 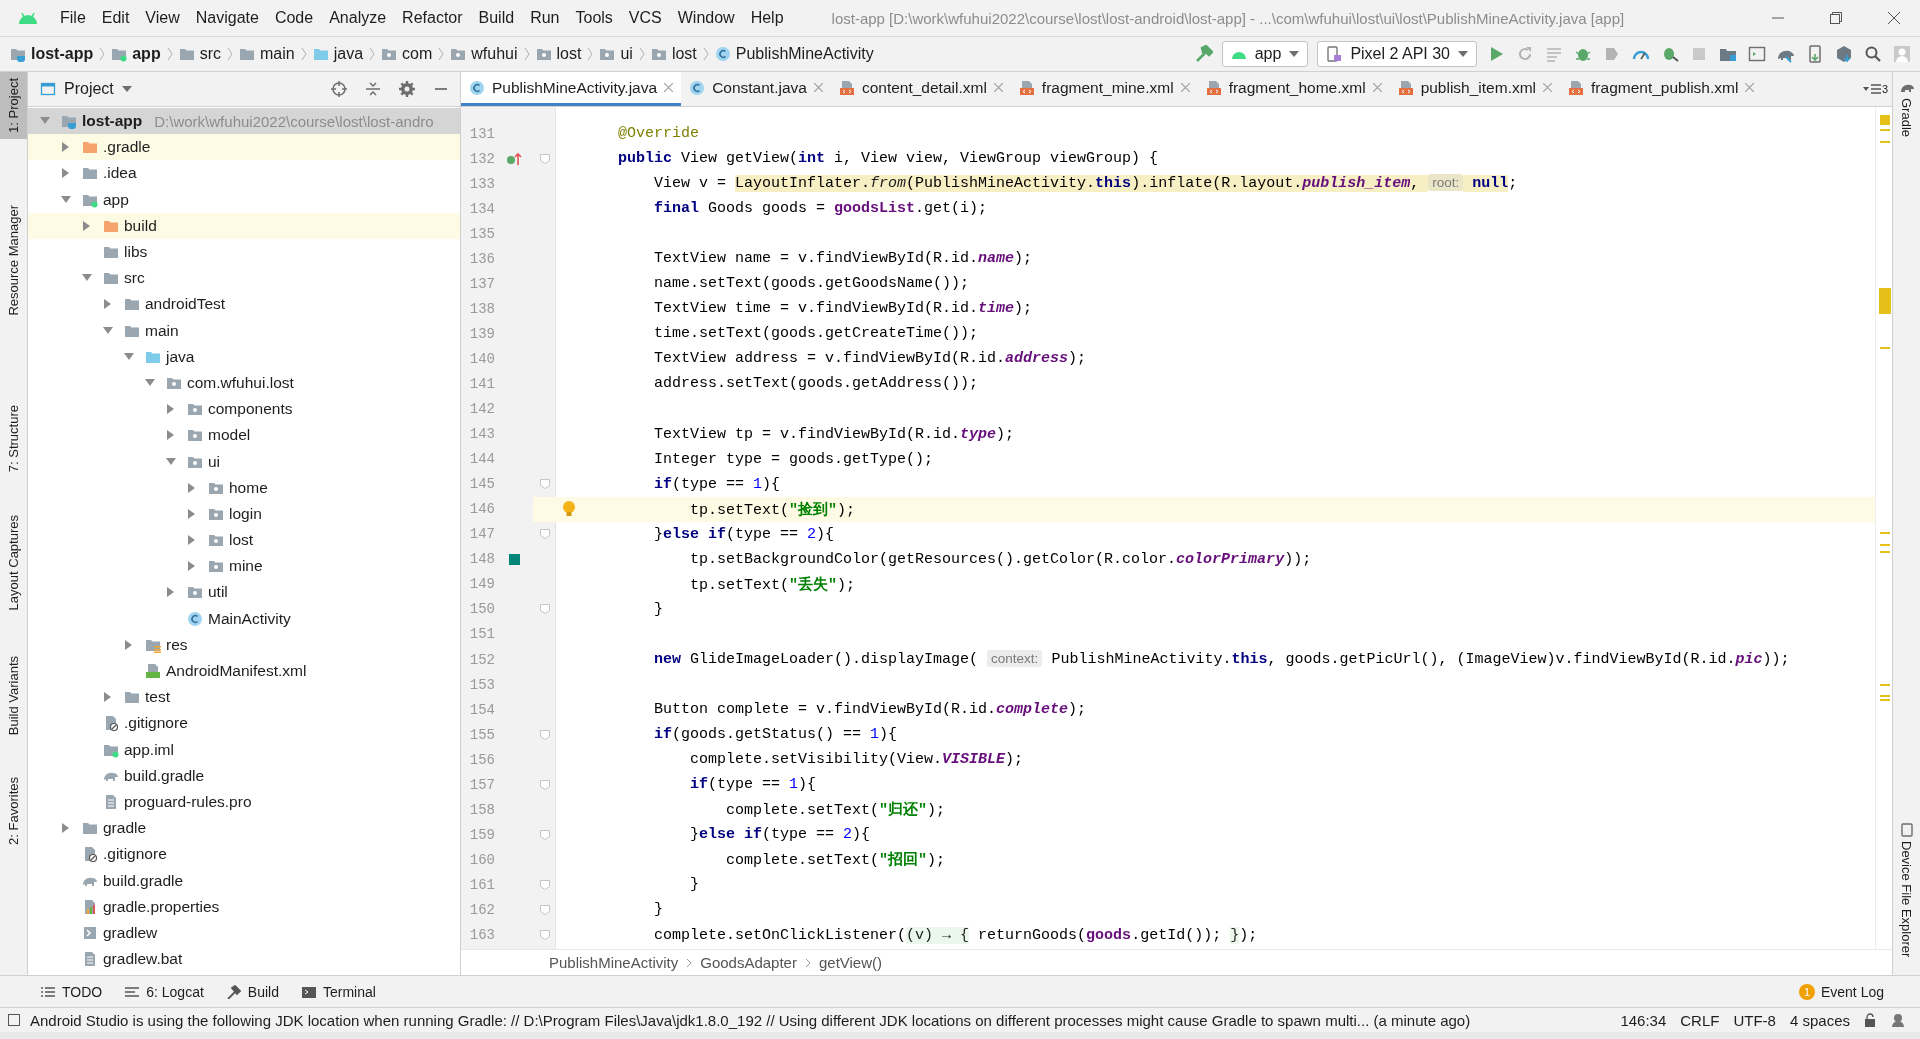 What do you see at coordinates (199, 54) in the screenshot?
I see `breadcrumb-item: src` at bounding box center [199, 54].